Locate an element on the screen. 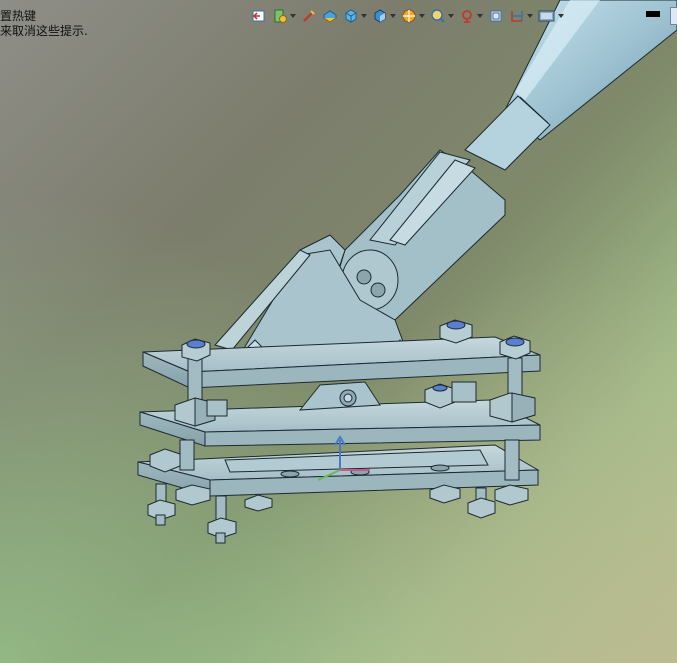 The image size is (677, 663). dynamic-annotation-button is located at coordinates (284, 16).